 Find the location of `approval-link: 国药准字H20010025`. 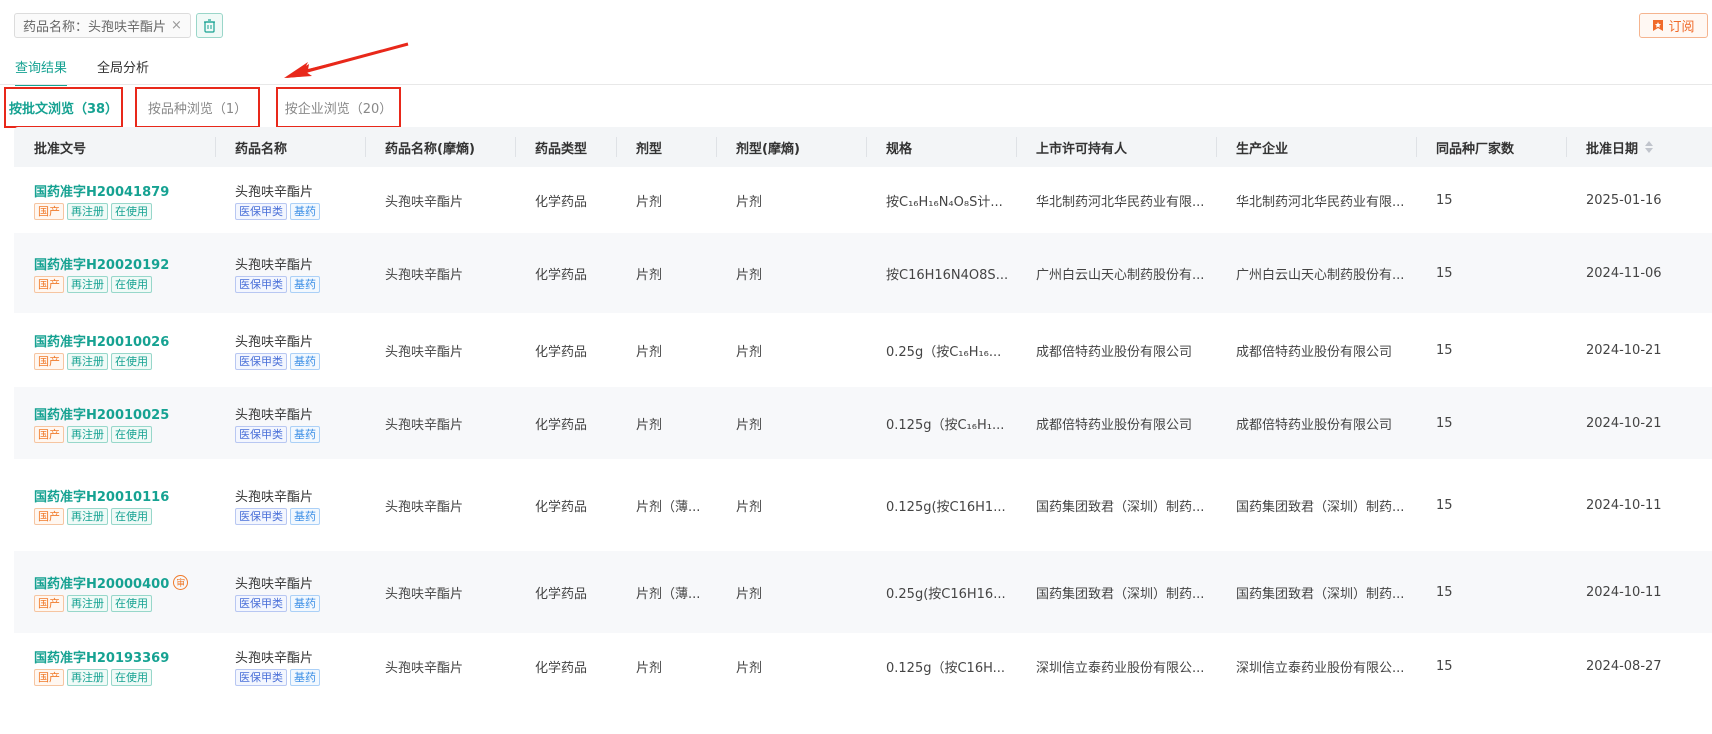

approval-link: 国药准字H20010025 is located at coordinates (124, 413).